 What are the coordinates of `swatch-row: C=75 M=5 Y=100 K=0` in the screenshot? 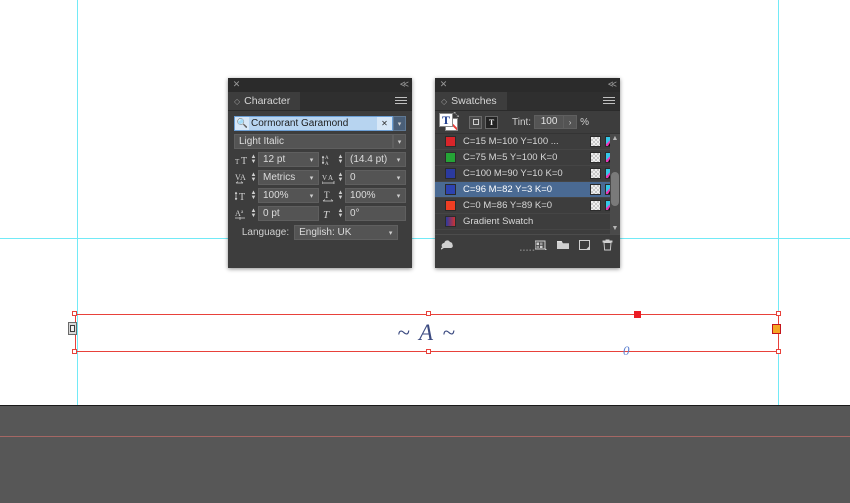 It's located at (527, 158).